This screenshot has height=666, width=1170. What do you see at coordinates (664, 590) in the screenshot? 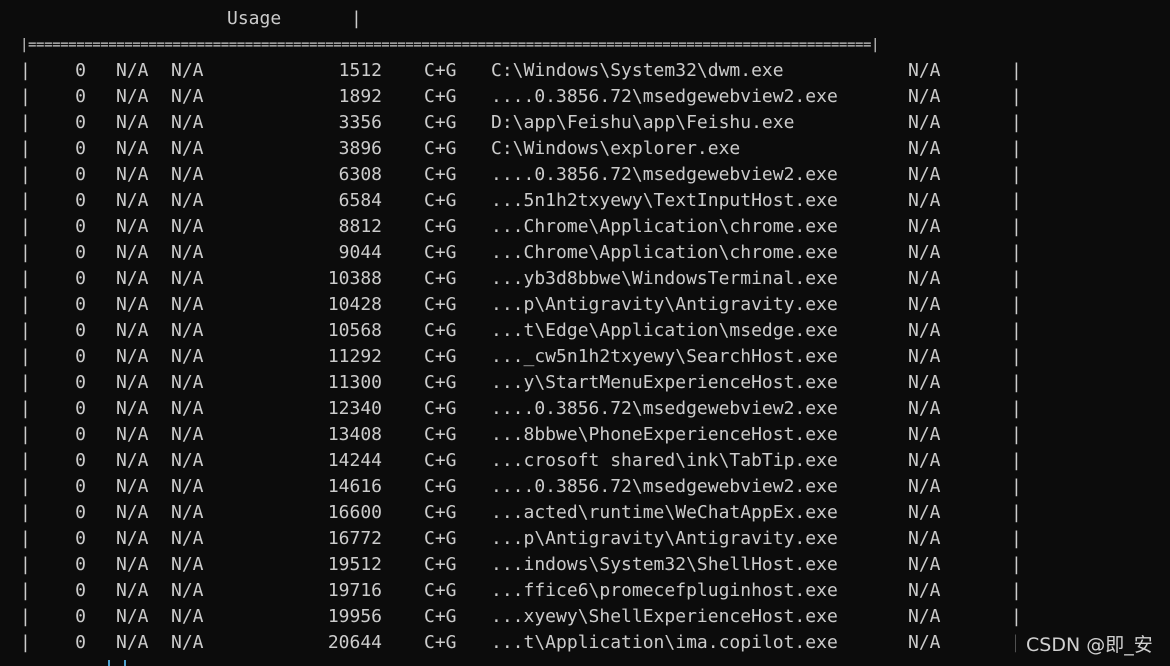
I see `process-name: ...ffice6\promecefpluginhost.exe` at bounding box center [664, 590].